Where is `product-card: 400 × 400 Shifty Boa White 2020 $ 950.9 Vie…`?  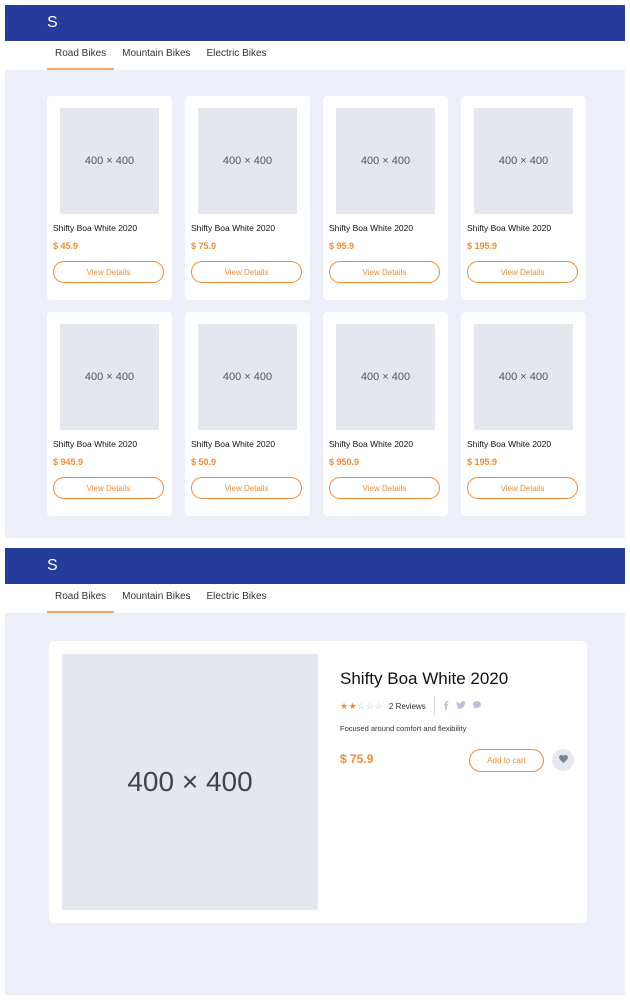
product-card: 400 × 400 Shifty Boa White 2020 $ 950.9 Vie… is located at coordinates (385, 414).